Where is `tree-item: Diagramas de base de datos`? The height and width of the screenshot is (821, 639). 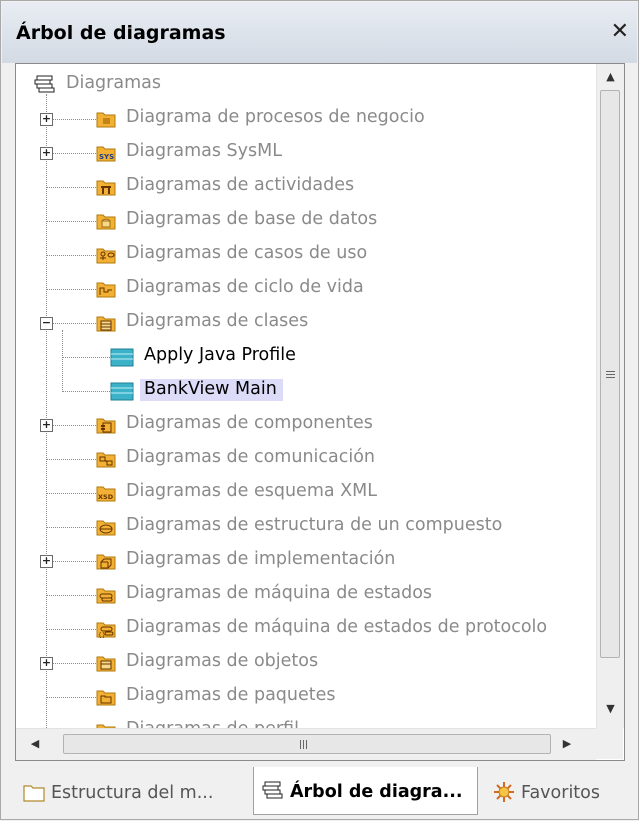 tree-item: Diagramas de base de datos is located at coordinates (306, 221).